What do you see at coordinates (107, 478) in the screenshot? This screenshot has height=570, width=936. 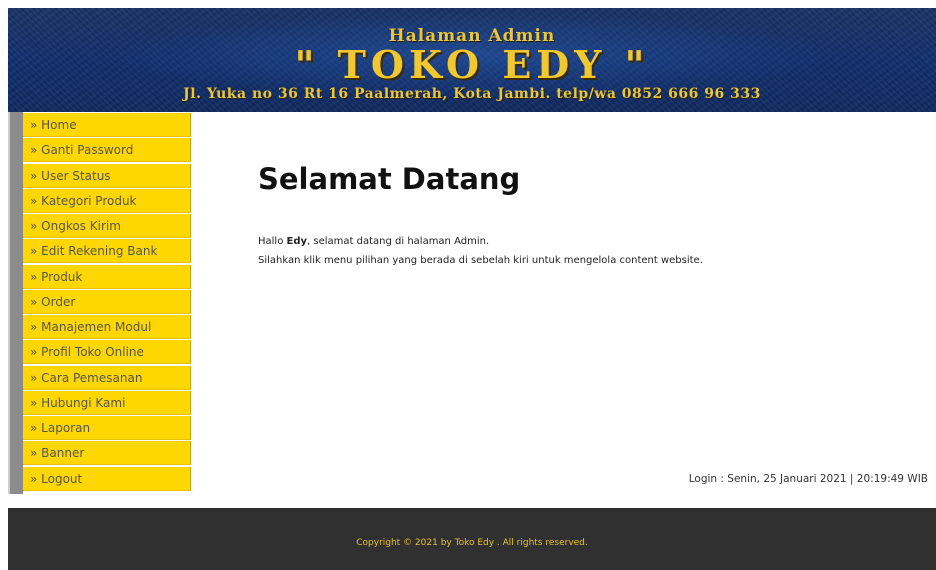 I see `sidebar-item-logout: » Logout` at bounding box center [107, 478].